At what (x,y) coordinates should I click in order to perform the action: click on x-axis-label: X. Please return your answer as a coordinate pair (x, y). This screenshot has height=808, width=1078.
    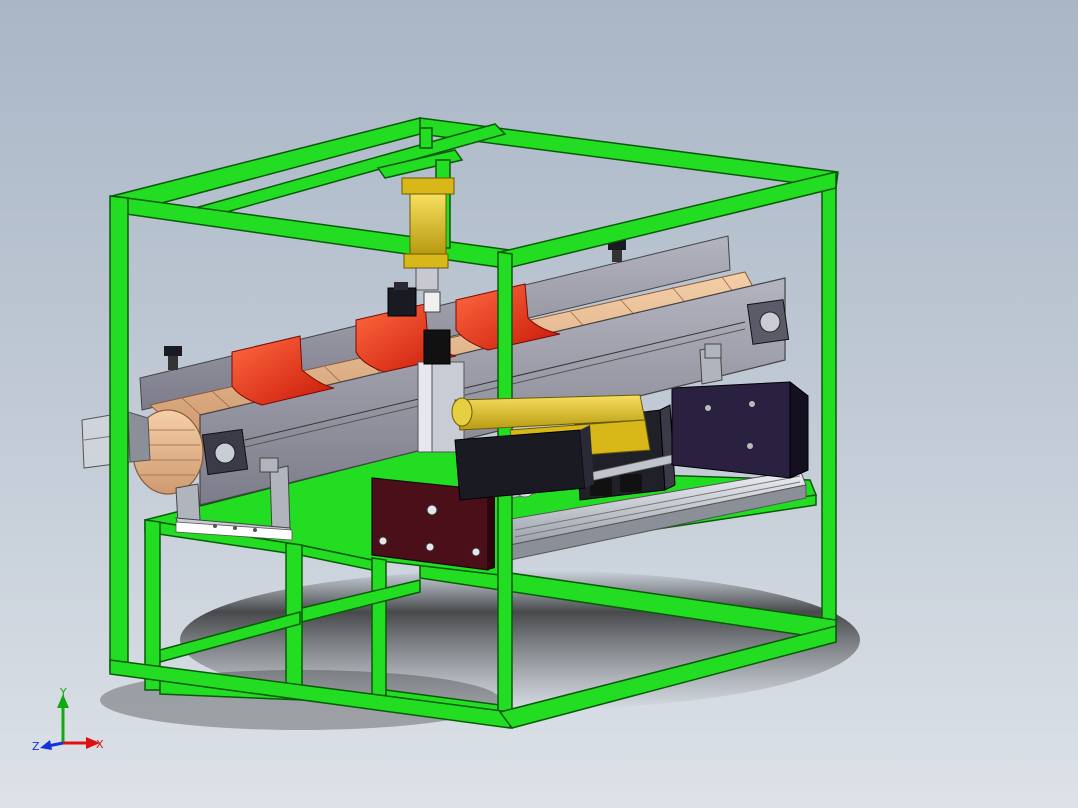
    Looking at the image, I should click on (100, 744).